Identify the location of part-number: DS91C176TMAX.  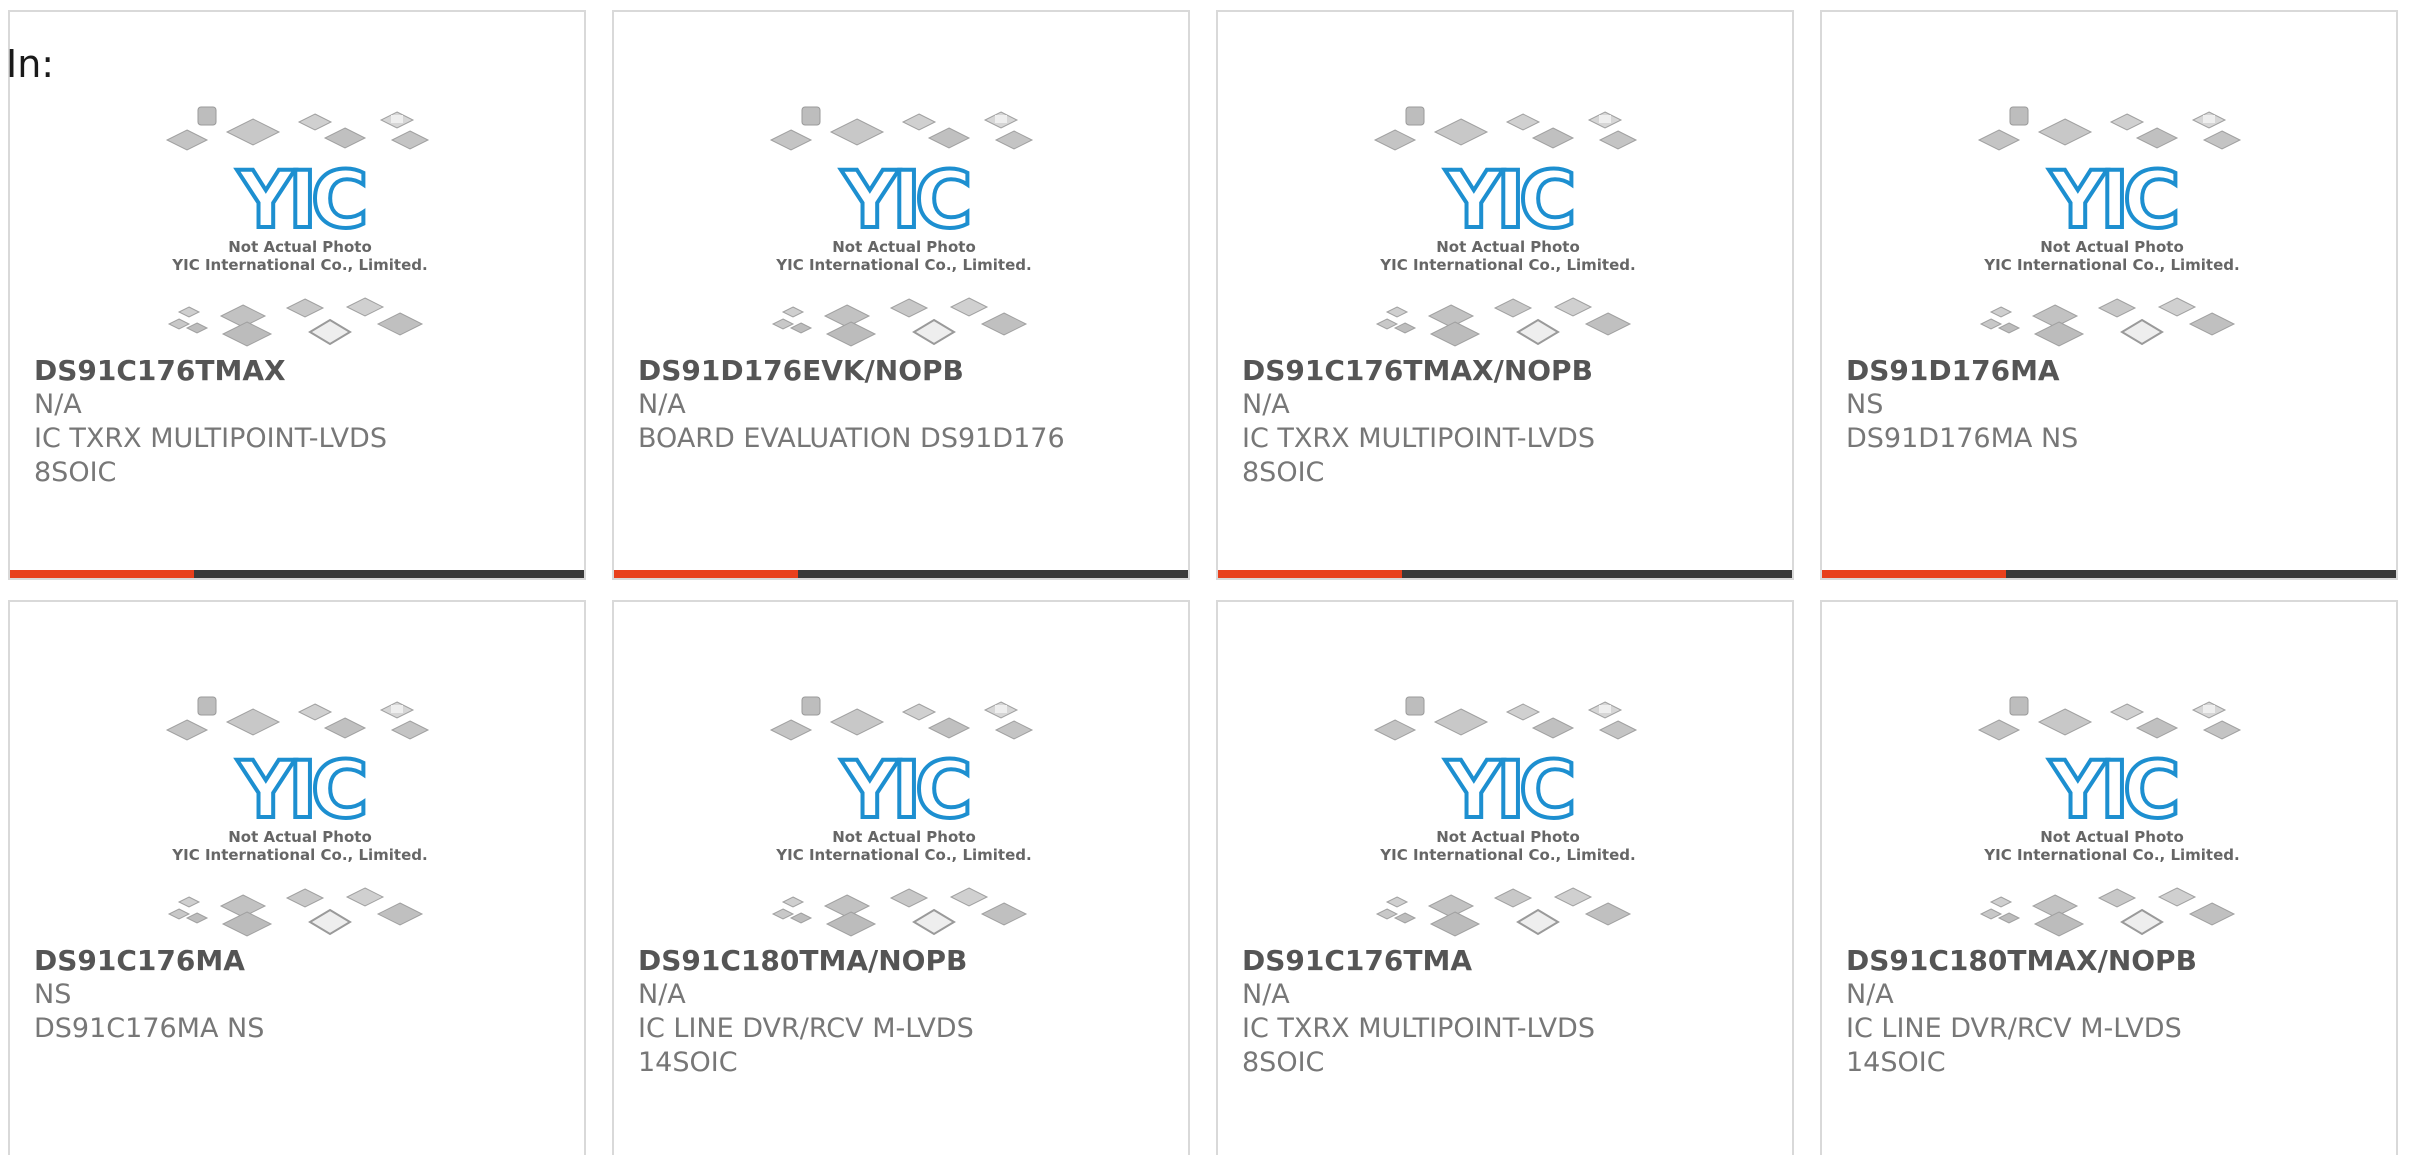
(299, 371).